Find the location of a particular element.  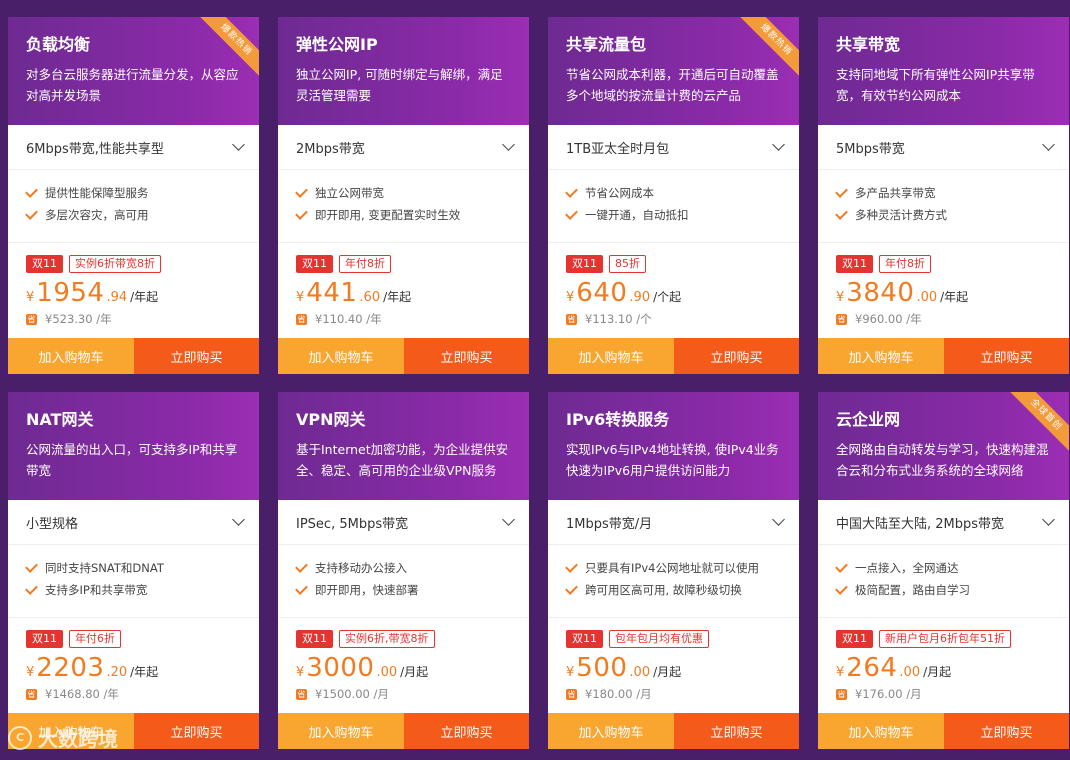

spec-select: 5Mbps带宽 is located at coordinates (943, 147).